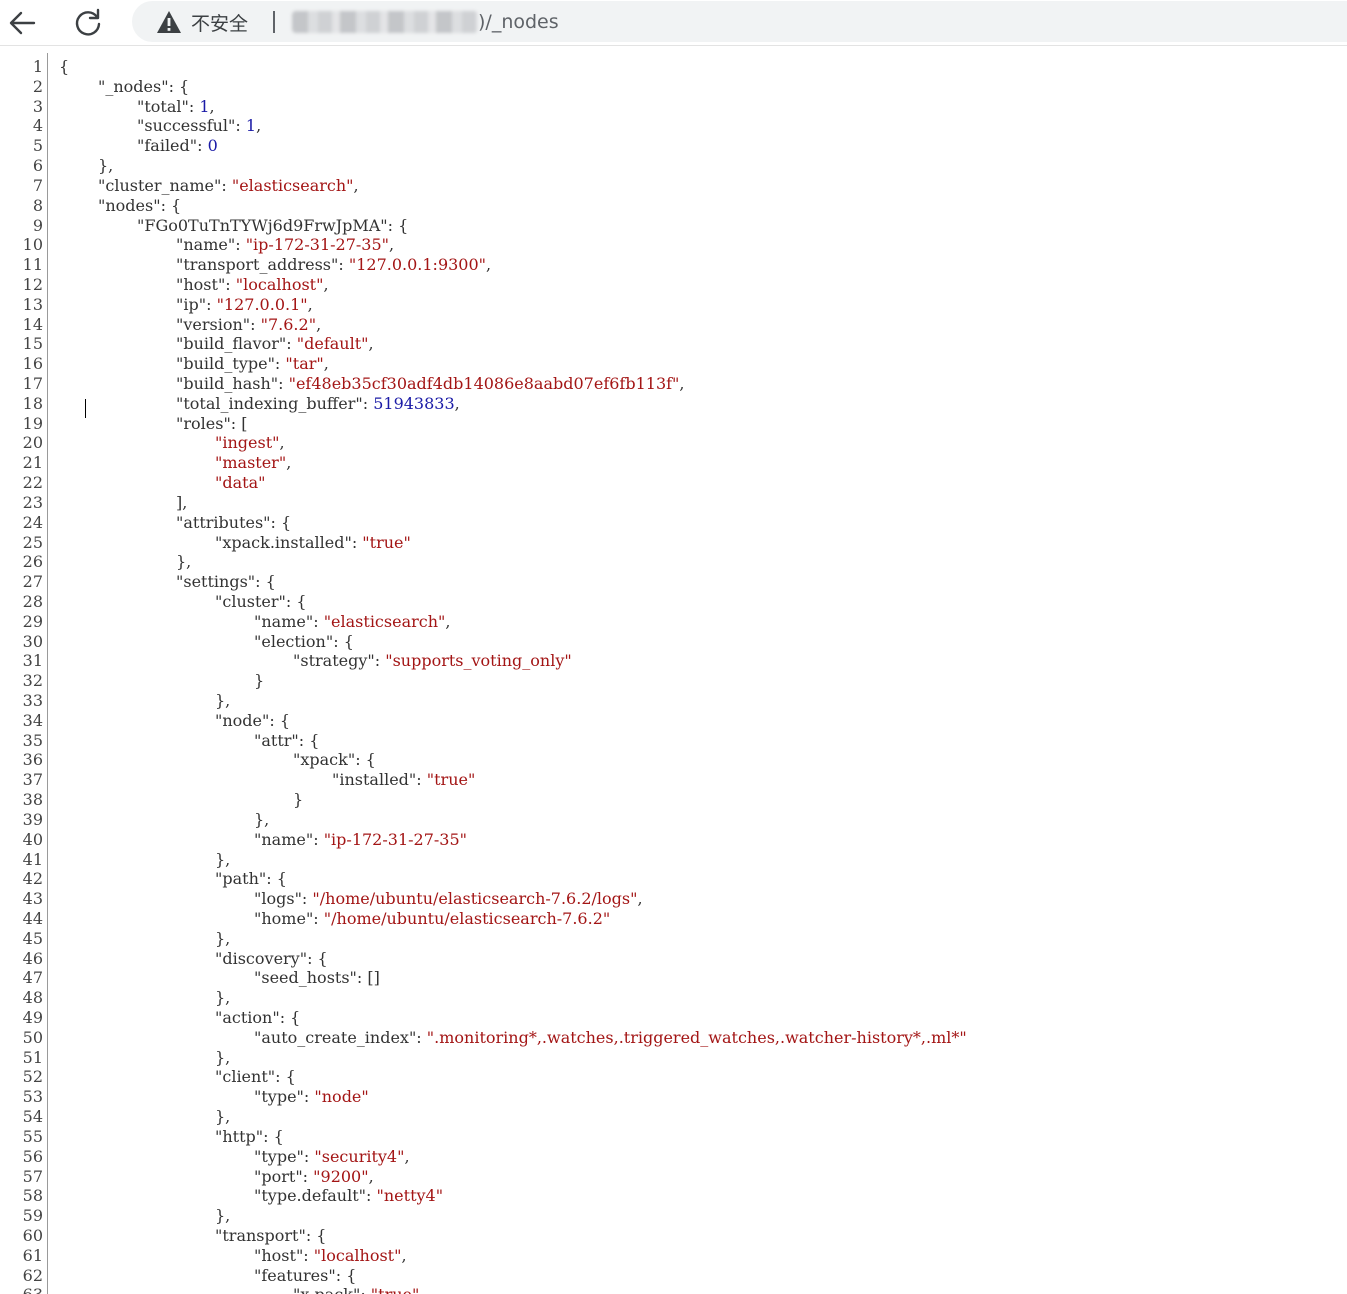 The height and width of the screenshot is (1294, 1347). Describe the element at coordinates (592, 22) in the screenshot. I see `url-text-field: )/_nodes` at that location.